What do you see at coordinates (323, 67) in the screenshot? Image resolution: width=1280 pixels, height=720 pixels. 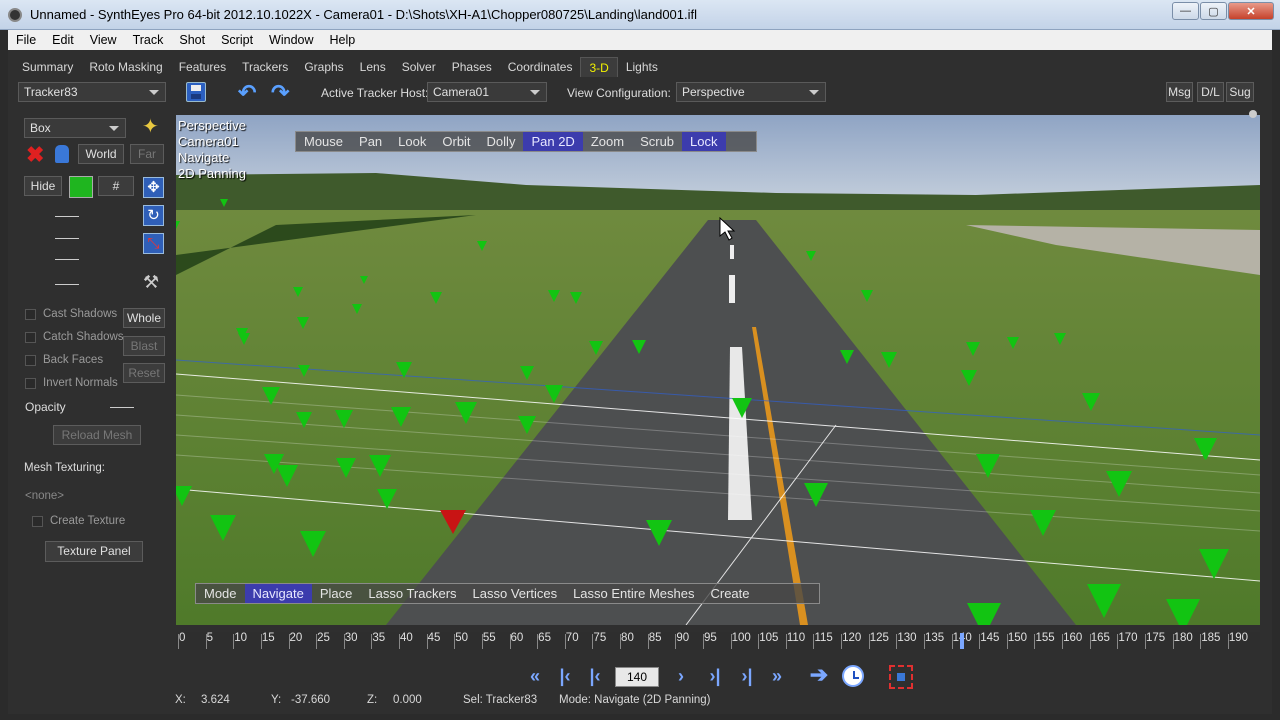 I see `tab-graphs: Graphs` at bounding box center [323, 67].